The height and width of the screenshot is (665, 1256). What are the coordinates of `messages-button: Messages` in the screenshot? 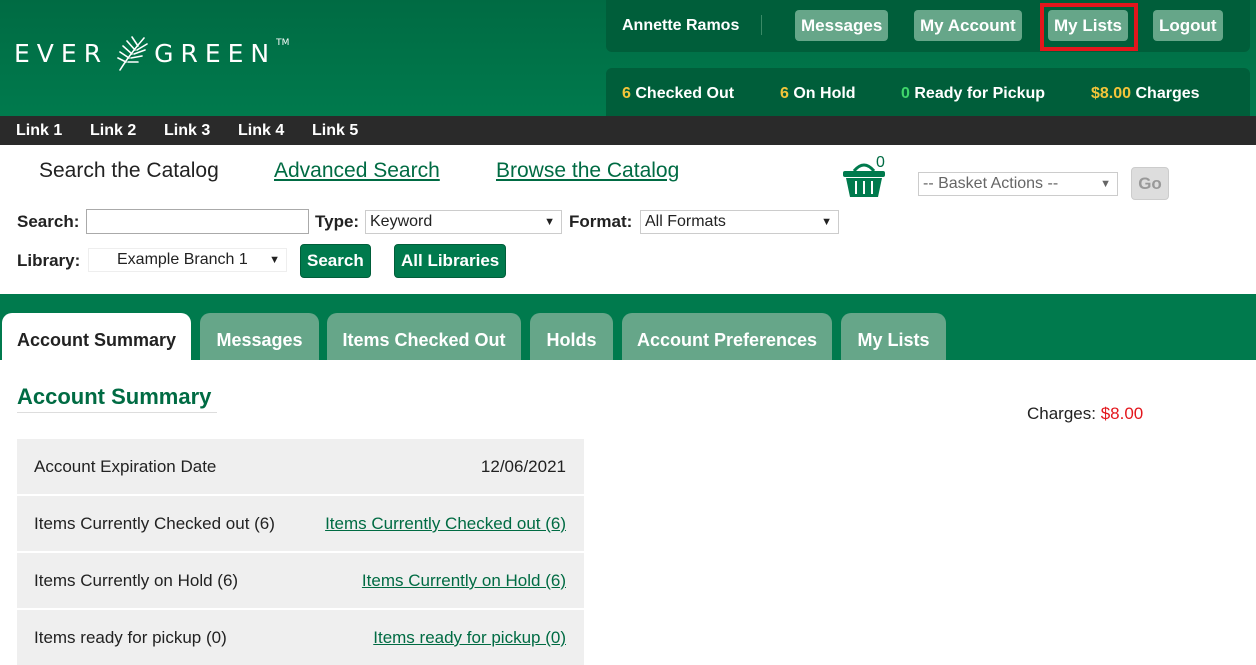 It's located at (842, 25).